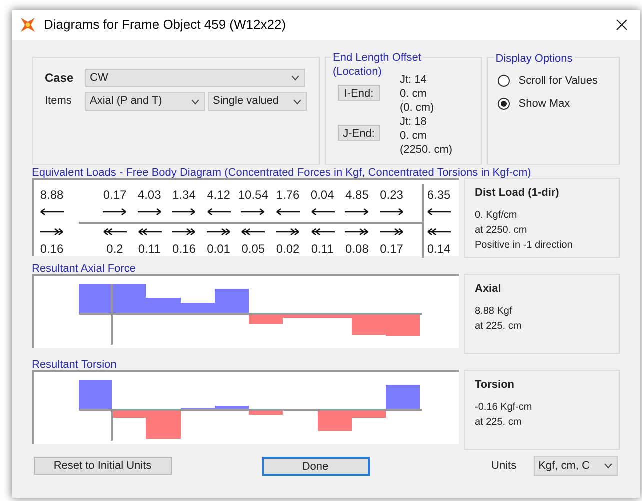 This screenshot has width=642, height=501. I want to click on case-dropdown: CW, so click(195, 78).